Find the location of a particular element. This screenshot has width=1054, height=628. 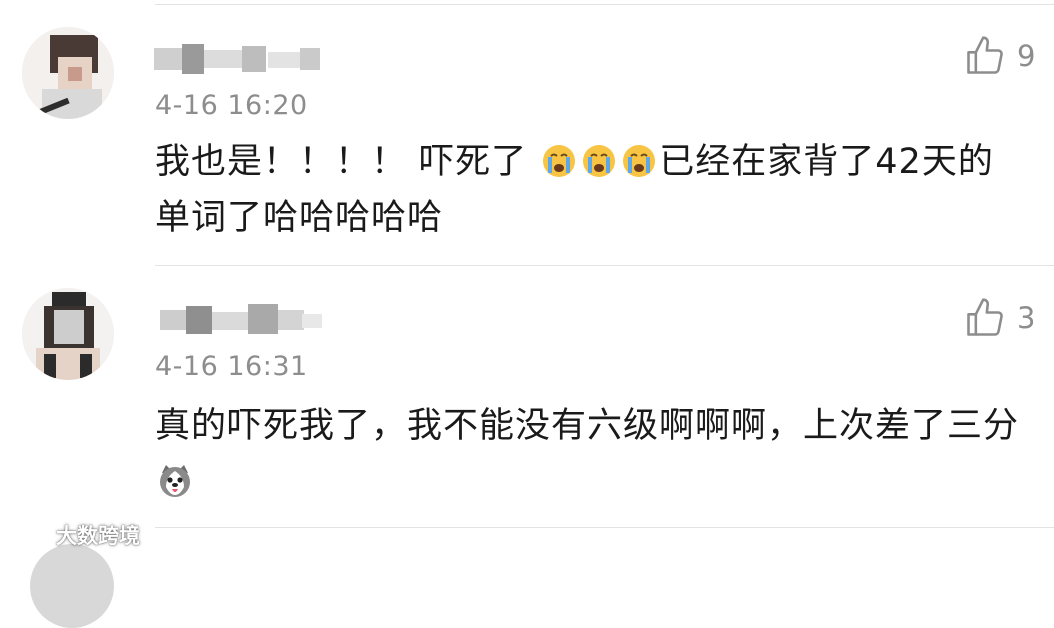

like-button: 3 is located at coordinates (999, 318).